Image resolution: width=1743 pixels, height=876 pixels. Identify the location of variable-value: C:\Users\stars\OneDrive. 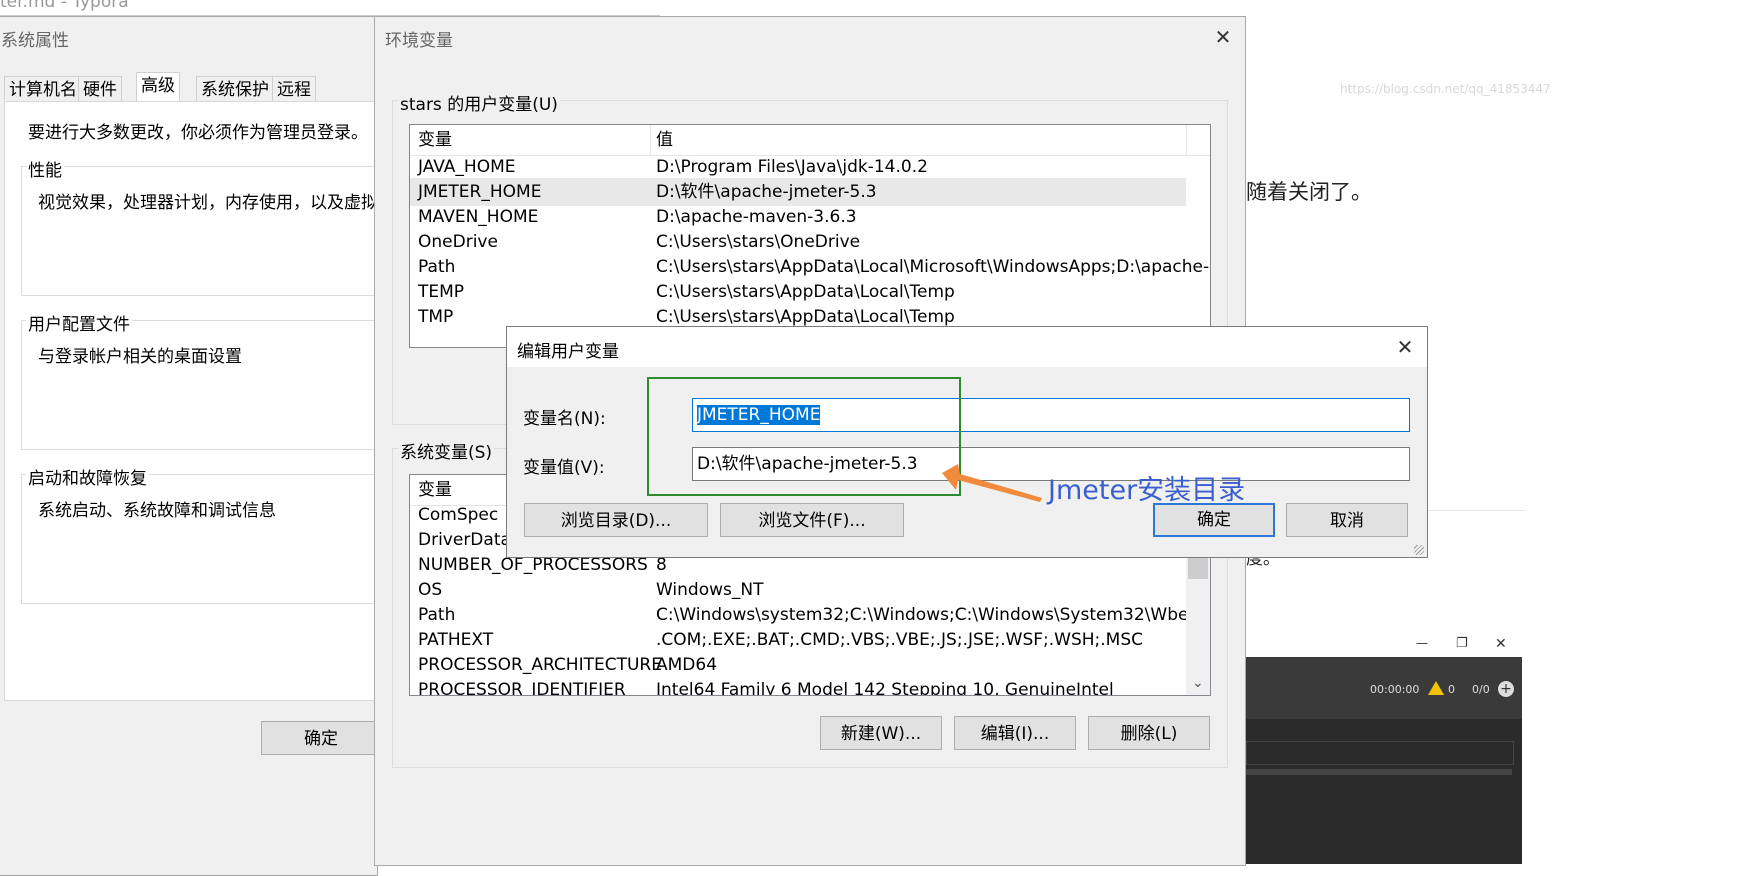
(758, 242).